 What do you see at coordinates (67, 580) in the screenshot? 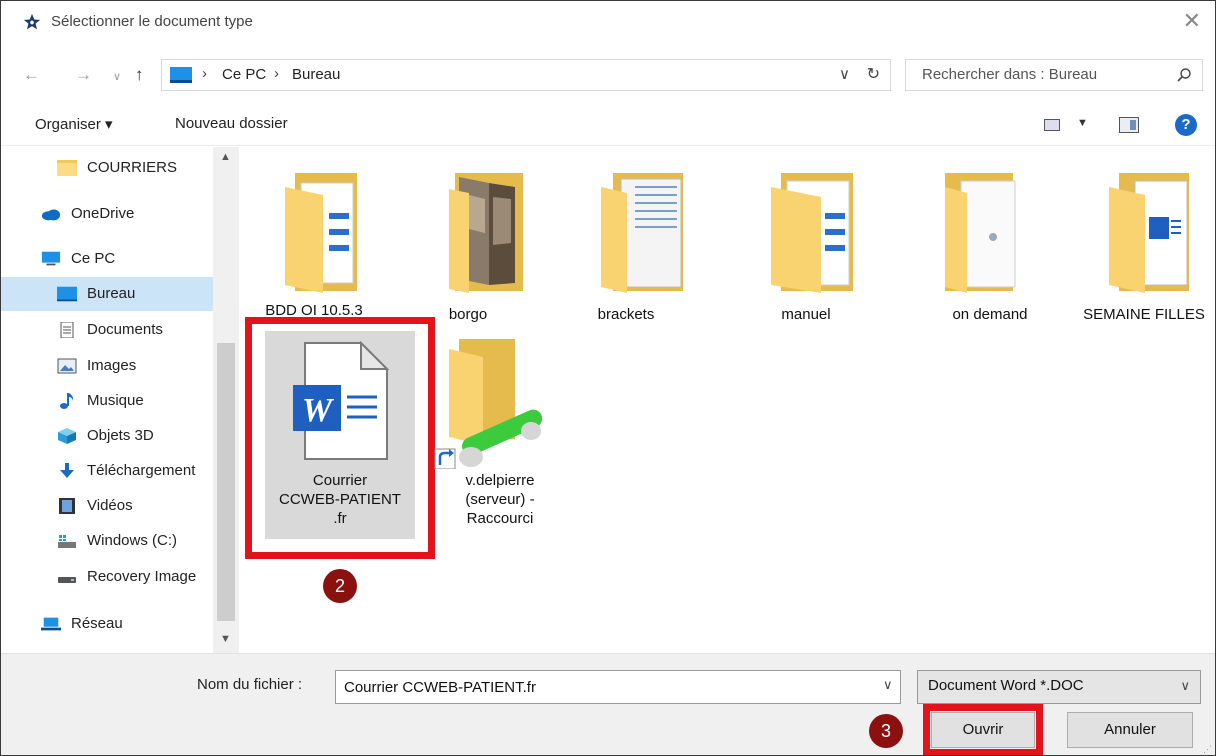
I see `drive-icon` at bounding box center [67, 580].